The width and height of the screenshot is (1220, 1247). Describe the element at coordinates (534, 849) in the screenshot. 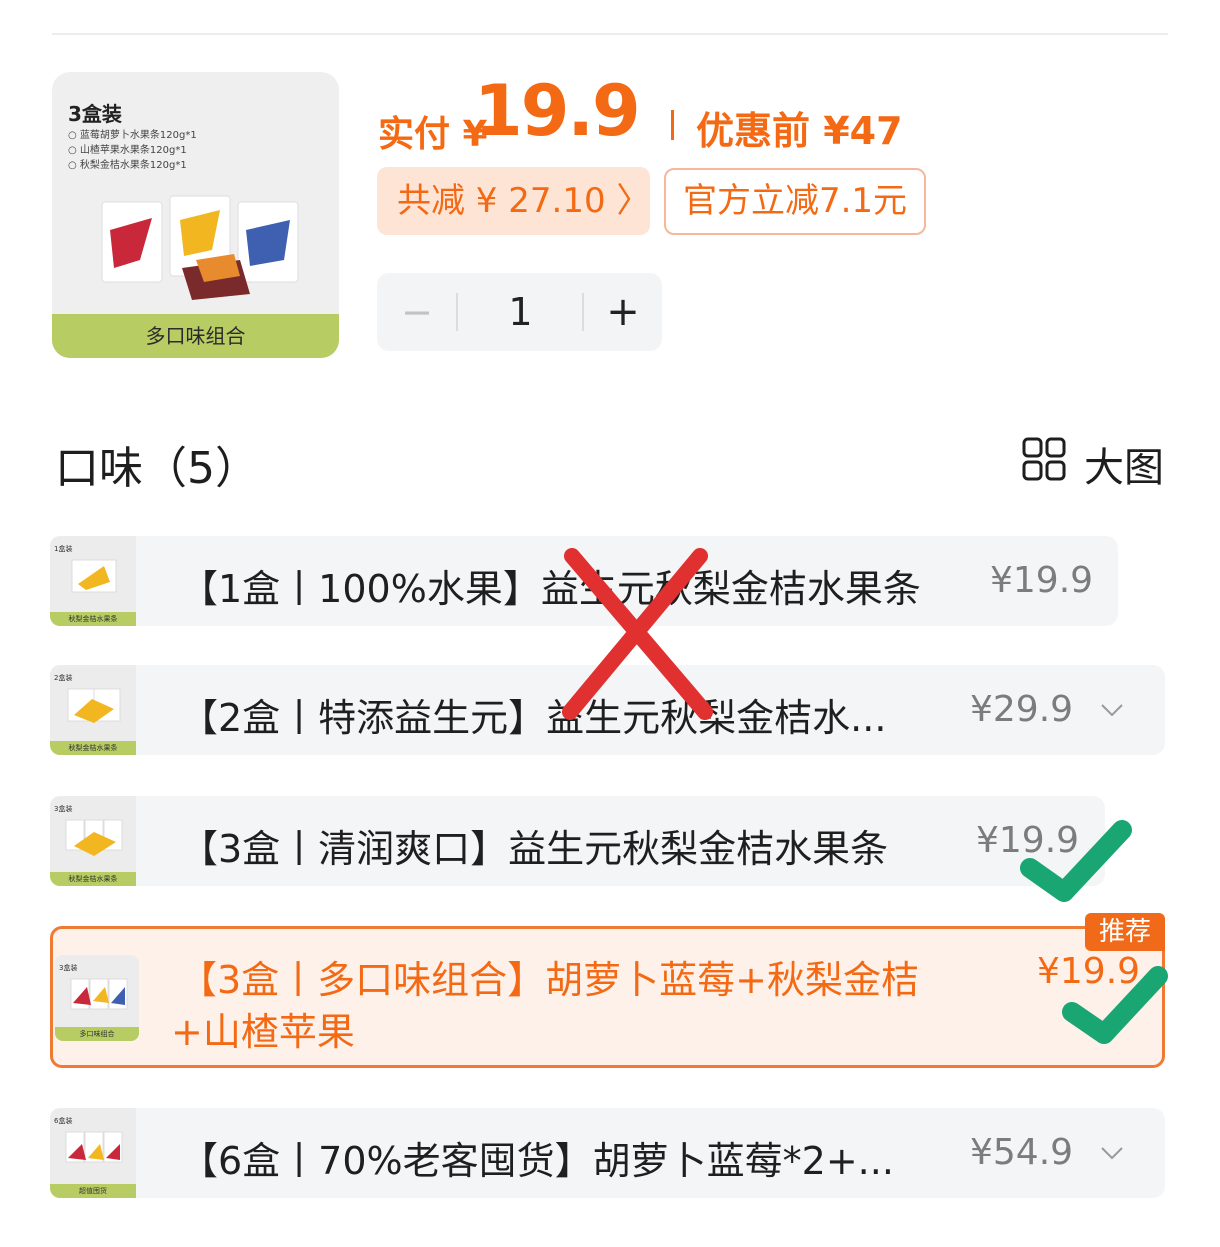

I see `option-label: 【3盒丨清润爽口】益生元秋梨金桔水果条` at that location.